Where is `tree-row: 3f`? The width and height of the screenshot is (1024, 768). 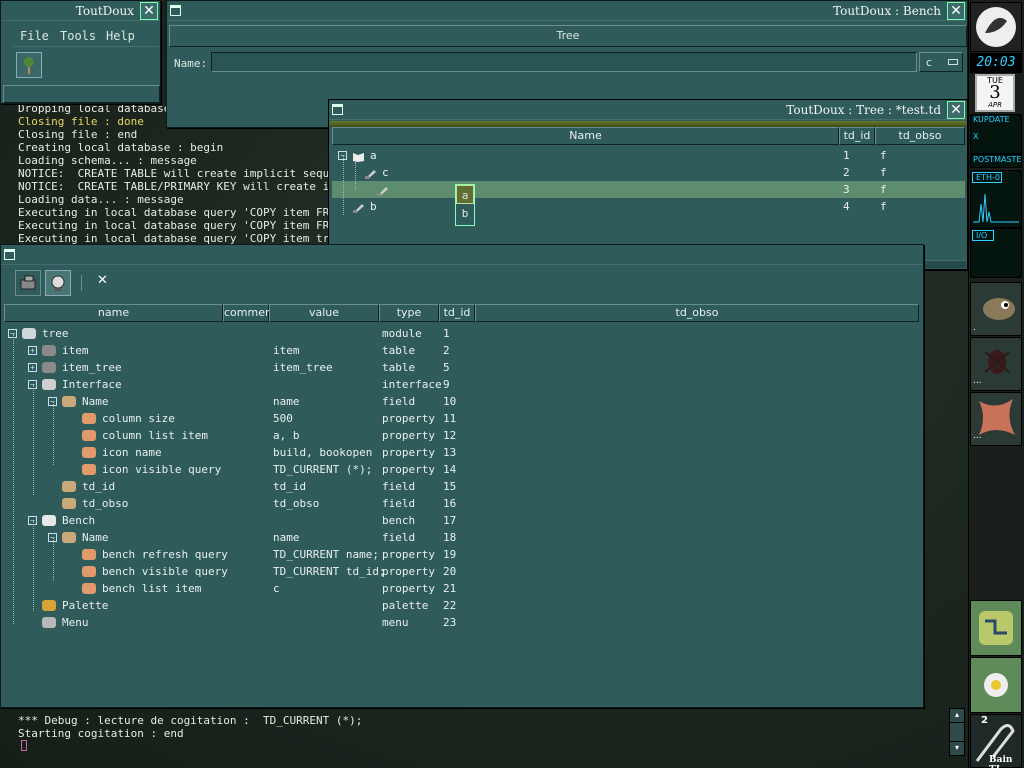 tree-row: 3f is located at coordinates (648, 189).